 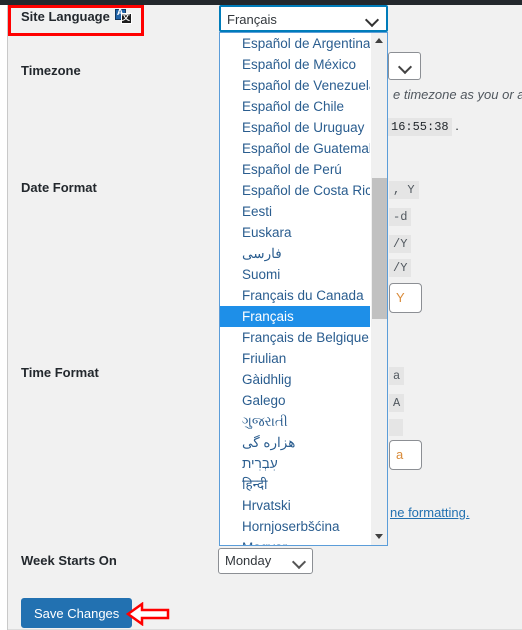 What do you see at coordinates (295, 253) in the screenshot?
I see `dropdown-option: فارسی` at bounding box center [295, 253].